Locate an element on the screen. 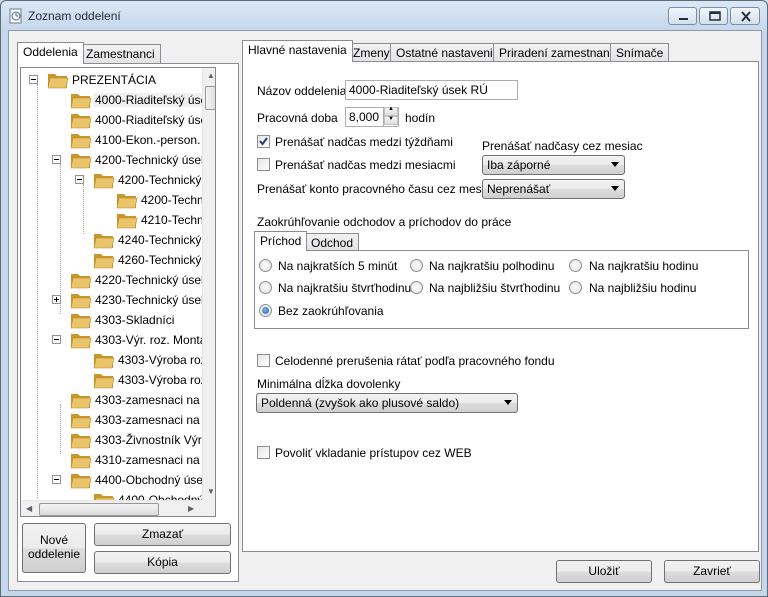 The width and height of the screenshot is (768, 597). carry-account-select: Neprenášať is located at coordinates (553, 189).